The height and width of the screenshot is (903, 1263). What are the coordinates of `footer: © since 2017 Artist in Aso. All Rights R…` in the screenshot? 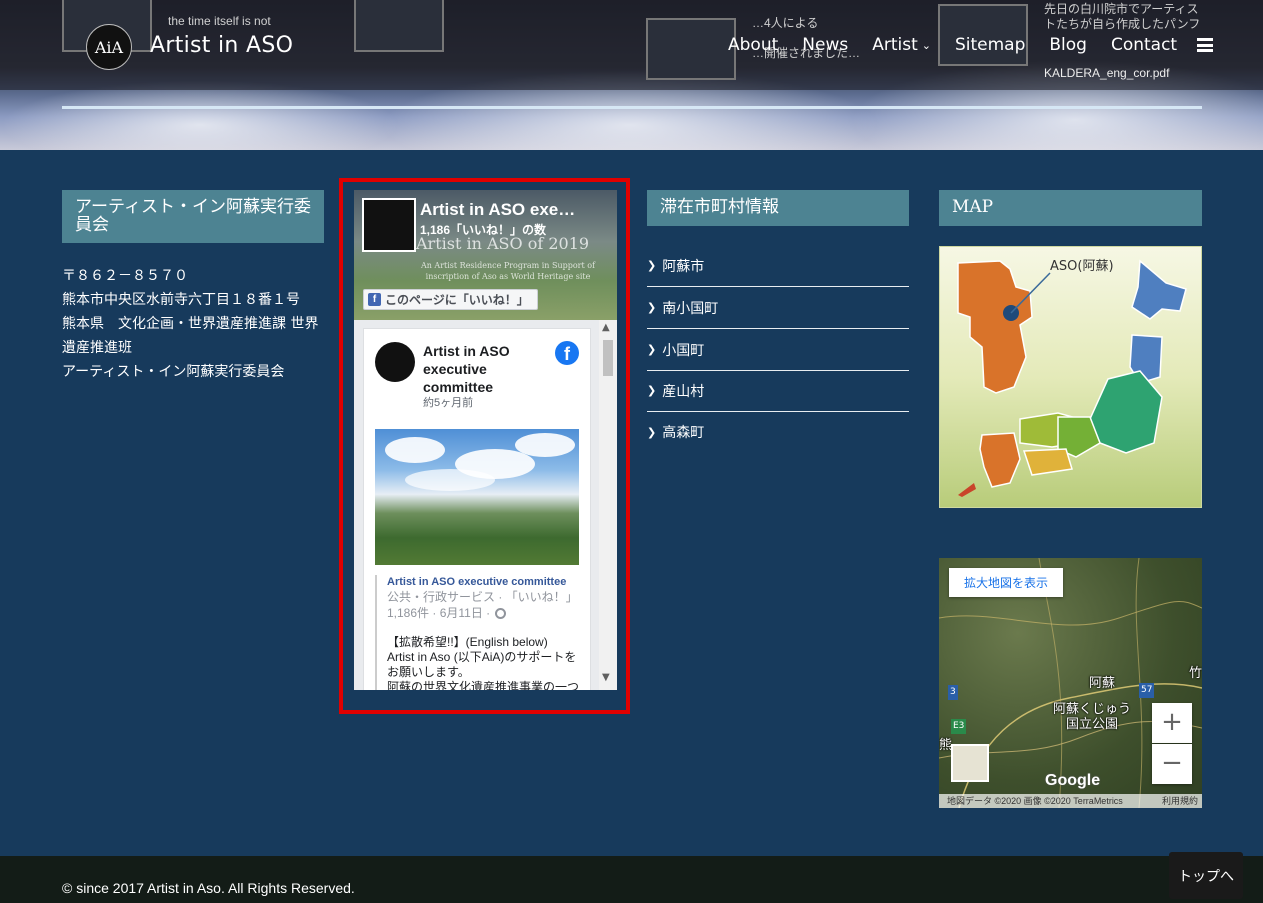 It's located at (631, 879).